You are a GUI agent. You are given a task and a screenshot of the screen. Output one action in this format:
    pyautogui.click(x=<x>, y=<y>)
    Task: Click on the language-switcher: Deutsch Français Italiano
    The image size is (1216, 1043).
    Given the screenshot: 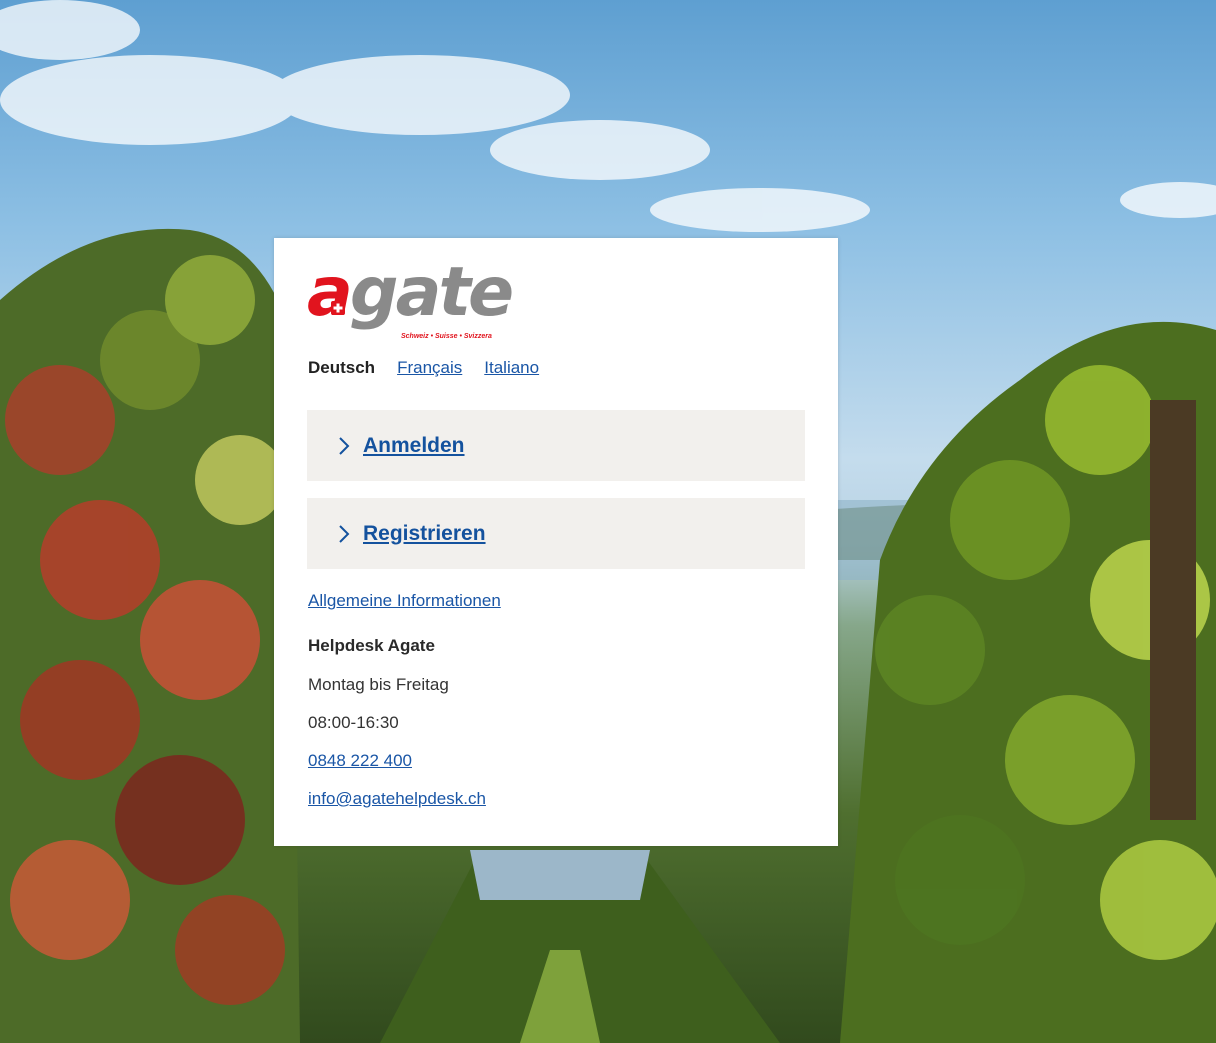 What is the action you would take?
    pyautogui.click(x=423, y=368)
    